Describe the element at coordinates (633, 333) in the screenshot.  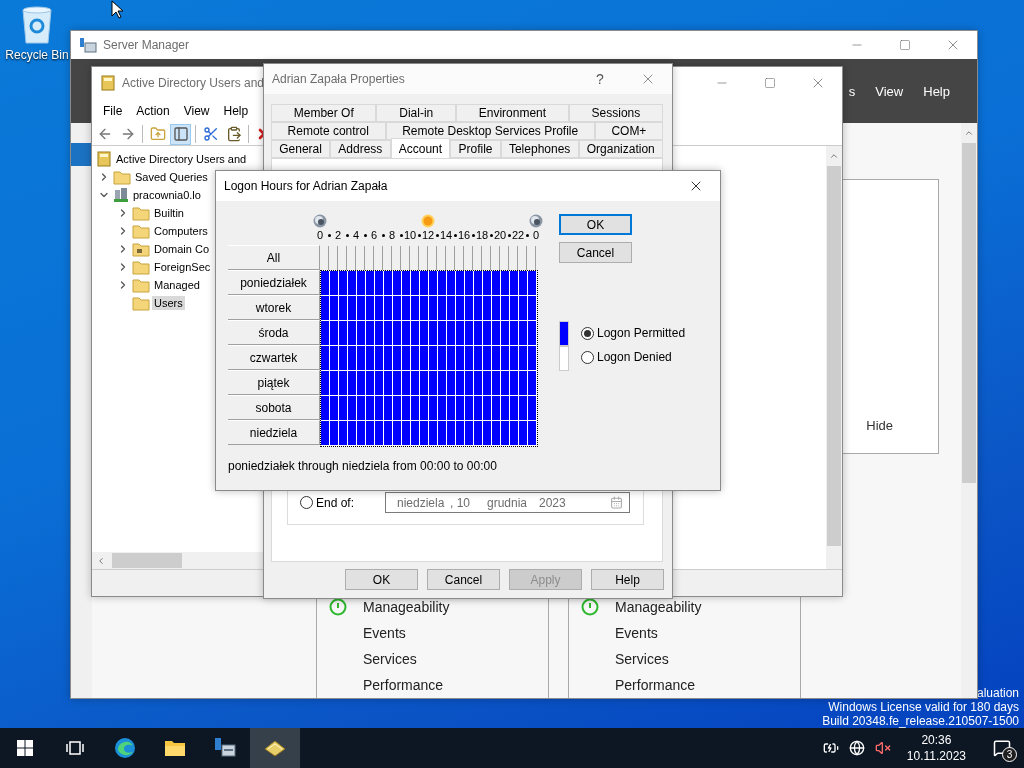
I see `legend-radio: Logon Permitted` at that location.